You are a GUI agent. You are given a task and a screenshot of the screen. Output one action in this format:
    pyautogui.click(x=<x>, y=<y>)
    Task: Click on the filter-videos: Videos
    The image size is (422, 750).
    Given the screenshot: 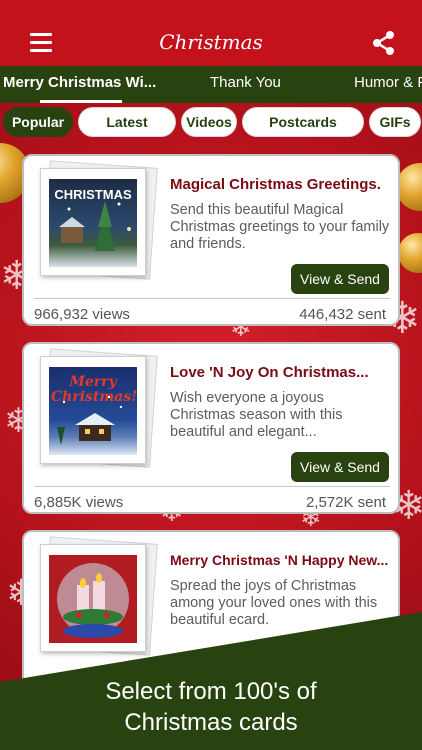 What is the action you would take?
    pyautogui.click(x=209, y=122)
    